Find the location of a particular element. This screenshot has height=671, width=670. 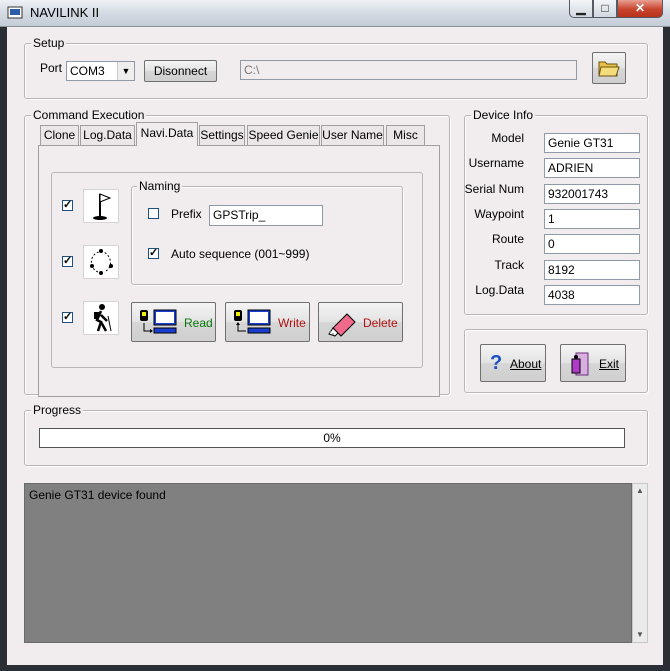

naming-title: Naming is located at coordinates (160, 186).